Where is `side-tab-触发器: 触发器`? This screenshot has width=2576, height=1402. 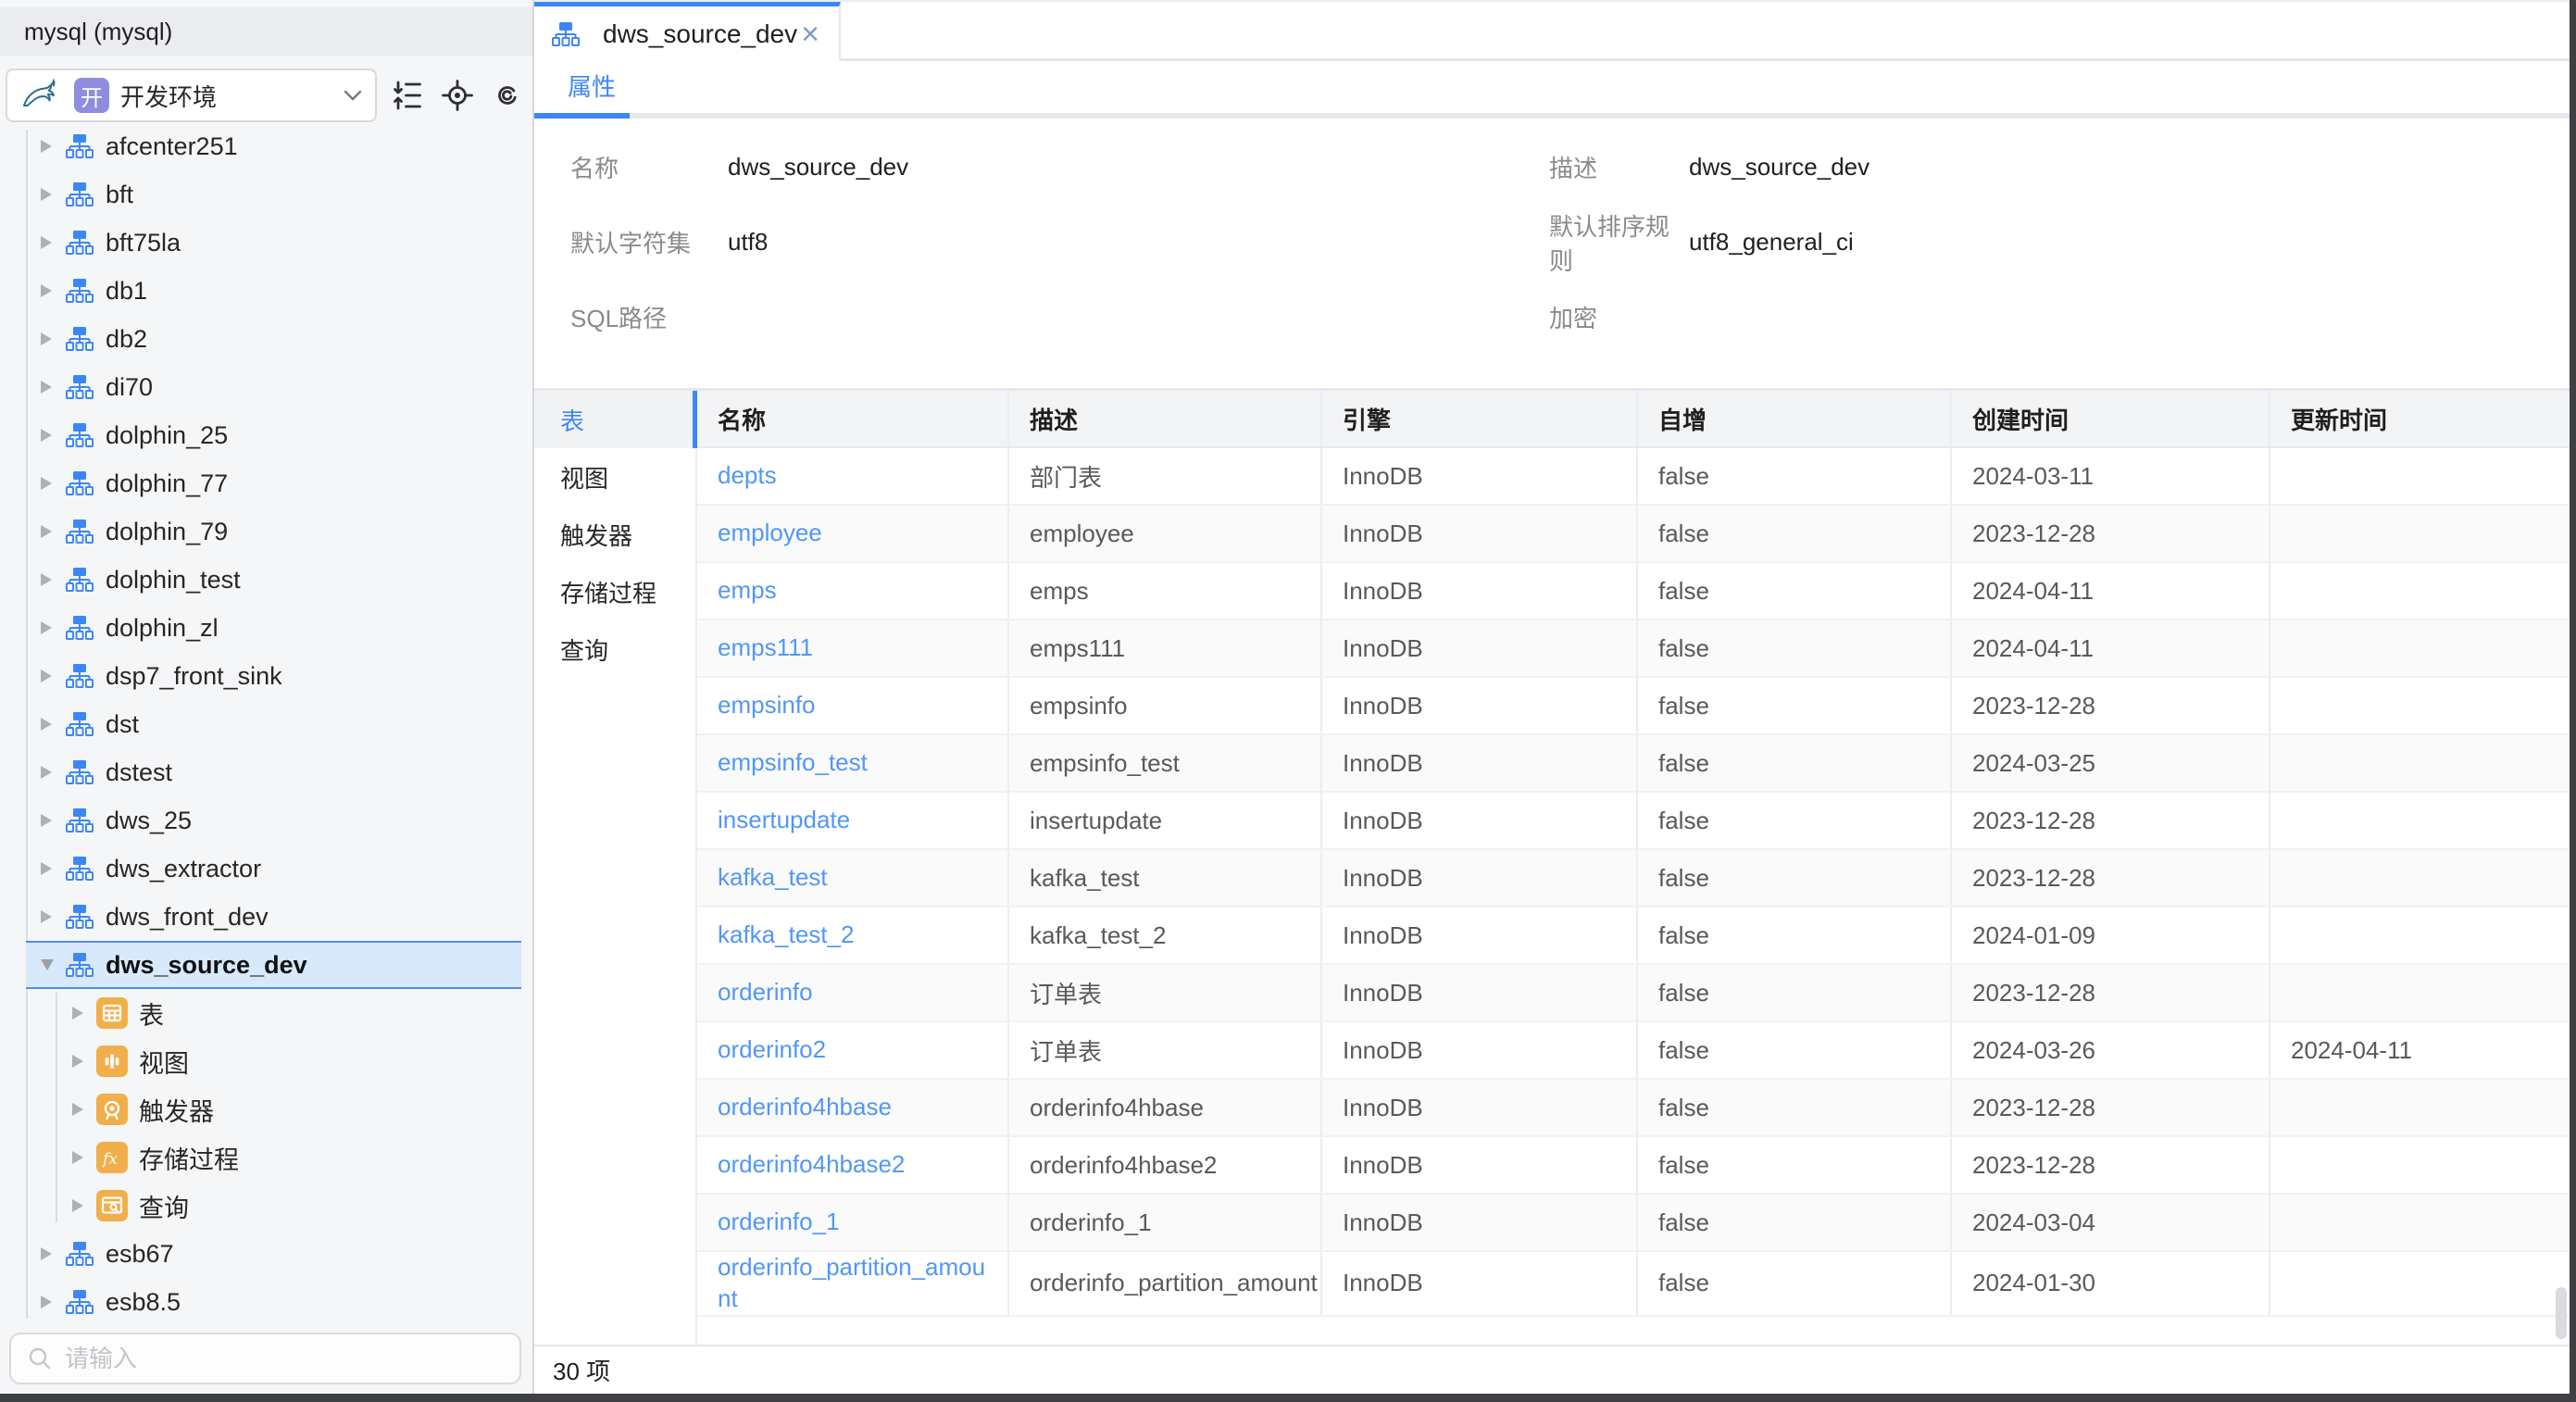 side-tab-触发器: 触发器 is located at coordinates (615, 534).